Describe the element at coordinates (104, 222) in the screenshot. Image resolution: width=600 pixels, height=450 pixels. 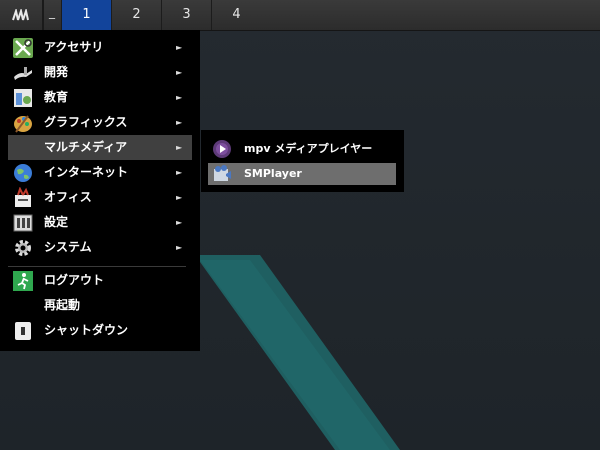
I see `menu-item-settings: 設定 ►` at that location.